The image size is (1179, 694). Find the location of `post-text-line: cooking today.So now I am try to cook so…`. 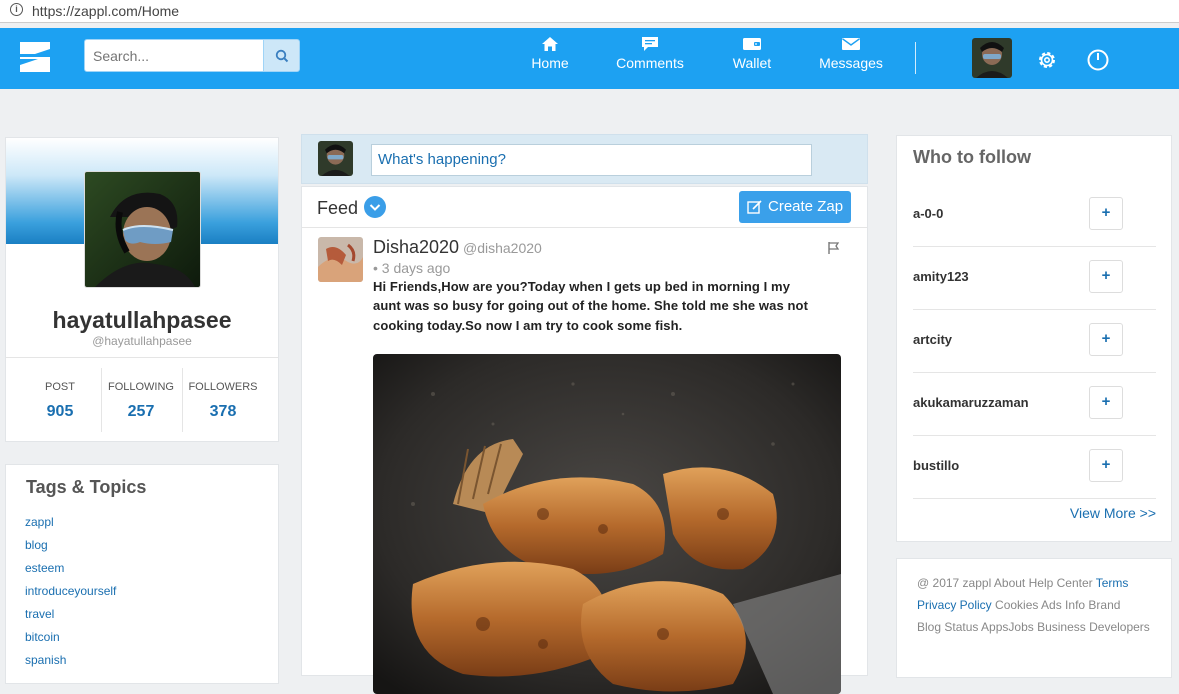

post-text-line: cooking today.So now I am try to cook so… is located at coordinates (528, 325).